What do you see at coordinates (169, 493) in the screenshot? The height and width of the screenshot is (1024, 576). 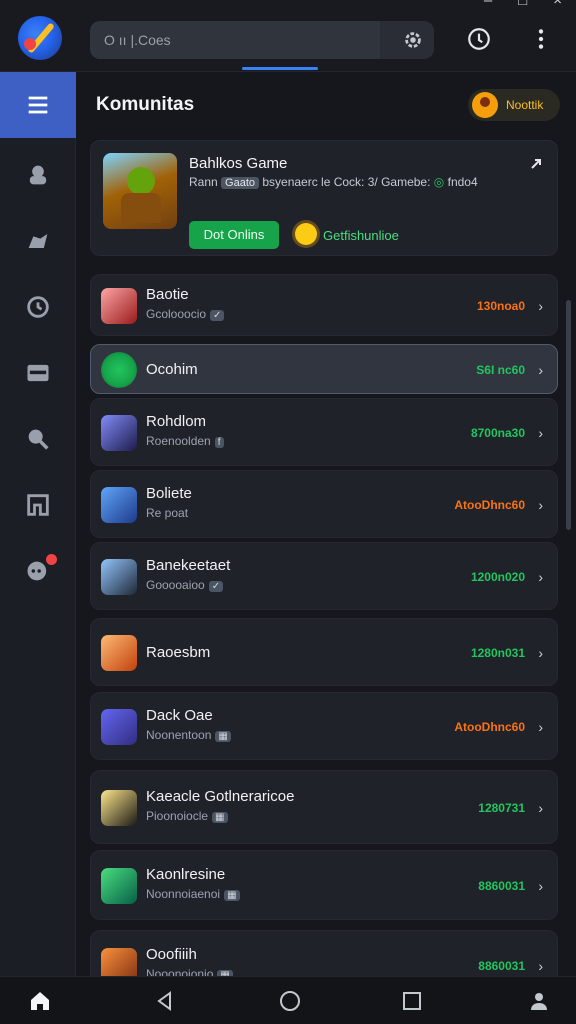 I see `community-name: Boliete` at bounding box center [169, 493].